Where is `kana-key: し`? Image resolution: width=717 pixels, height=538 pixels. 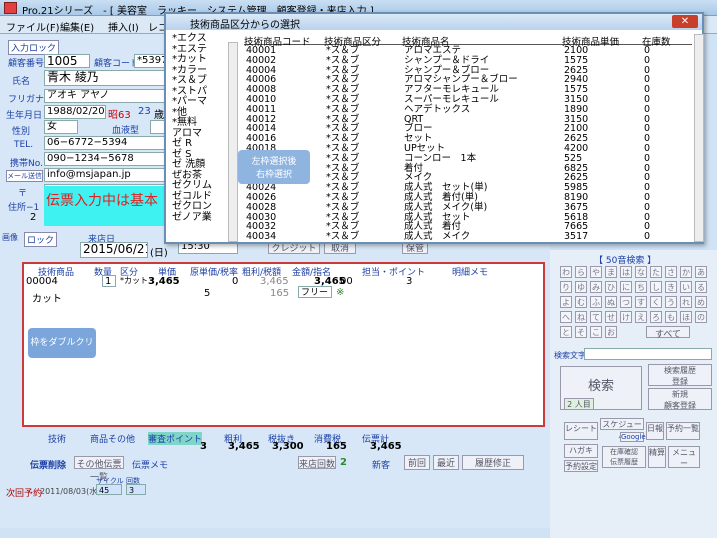
kana-key: し is located at coordinates (656, 287).